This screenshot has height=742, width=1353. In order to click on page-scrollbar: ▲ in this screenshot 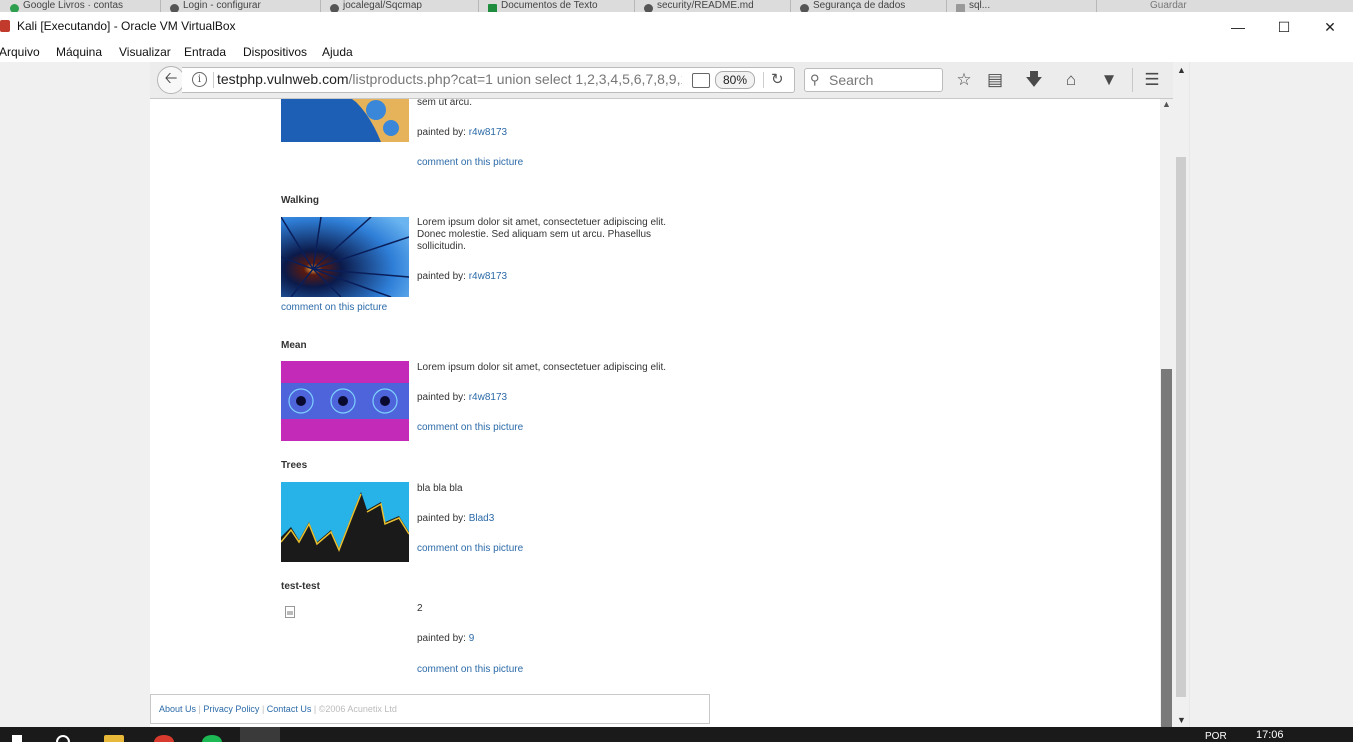, I will do `click(1166, 413)`.